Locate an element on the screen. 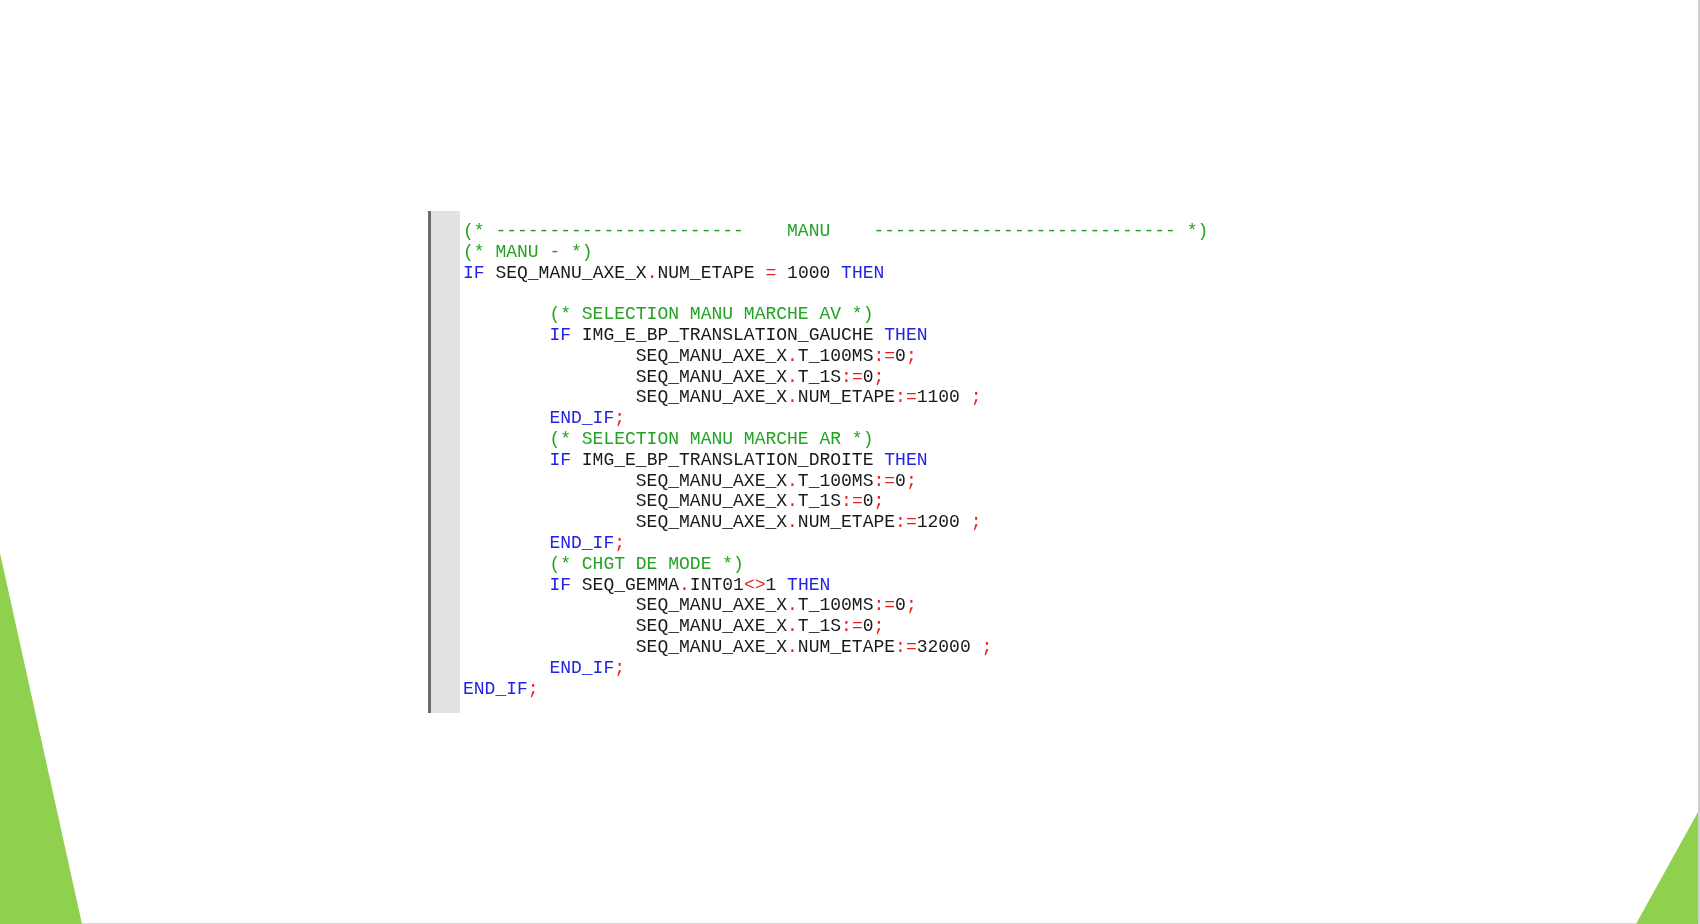 This screenshot has width=1700, height=924. code-token: 1 is located at coordinates (771, 585).